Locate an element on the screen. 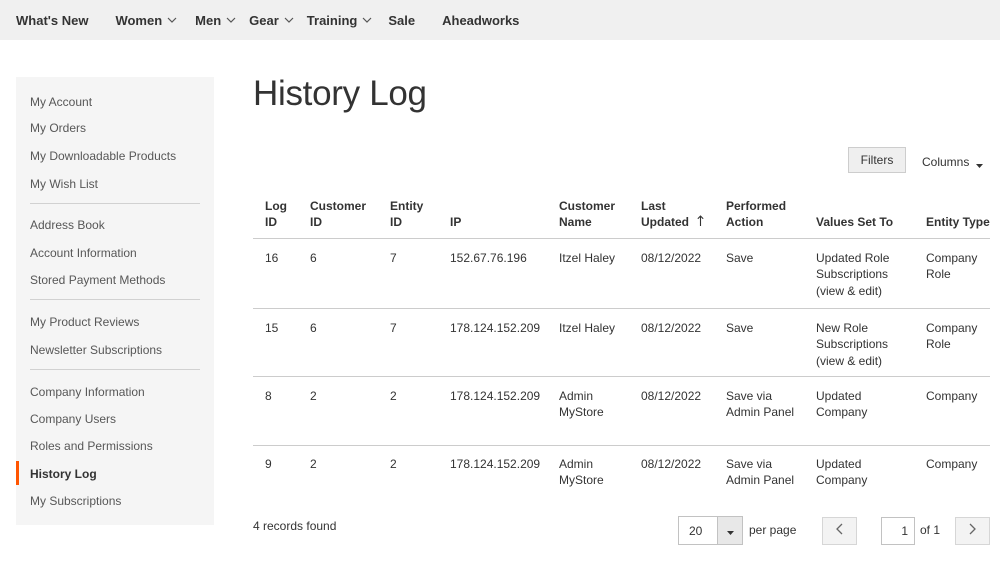 The image size is (1000, 563). per-page-select: 20 is located at coordinates (698, 530).